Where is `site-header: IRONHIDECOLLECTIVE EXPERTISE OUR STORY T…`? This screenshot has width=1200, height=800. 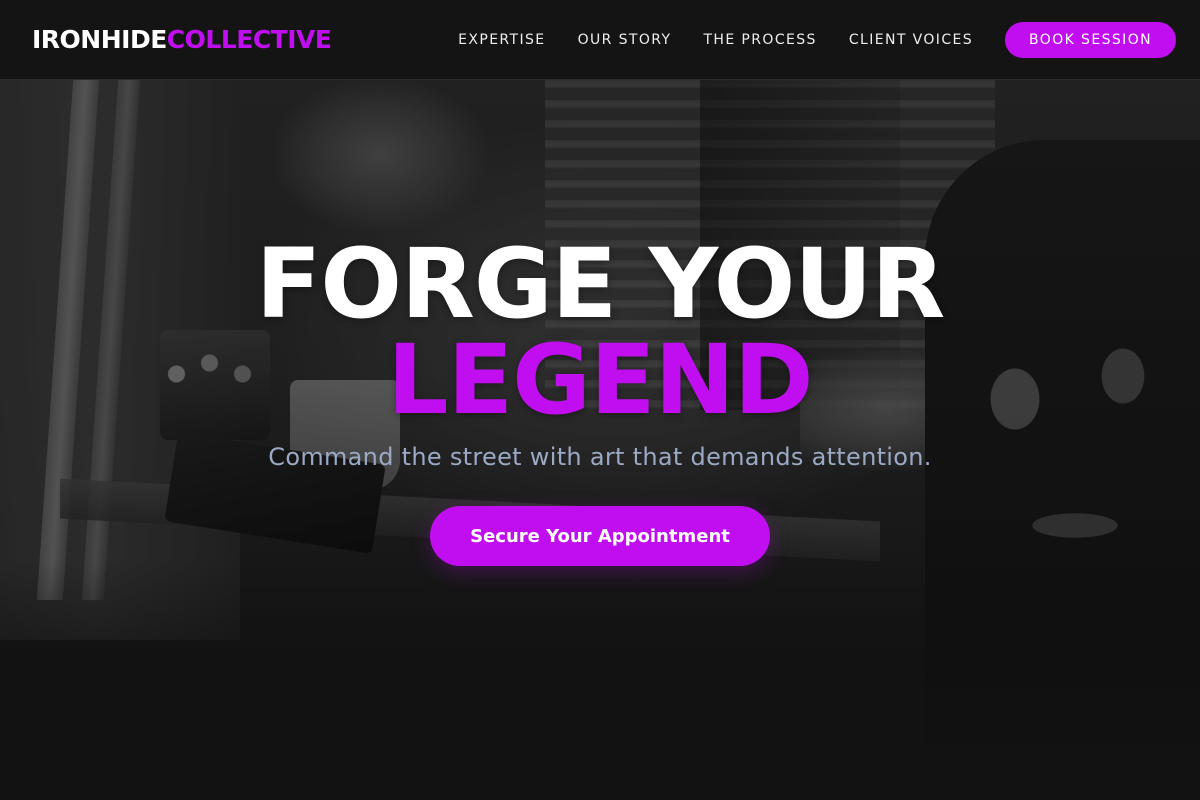
site-header: IRONHIDECOLLECTIVE EXPERTISE OUR STORY T… is located at coordinates (600, 40).